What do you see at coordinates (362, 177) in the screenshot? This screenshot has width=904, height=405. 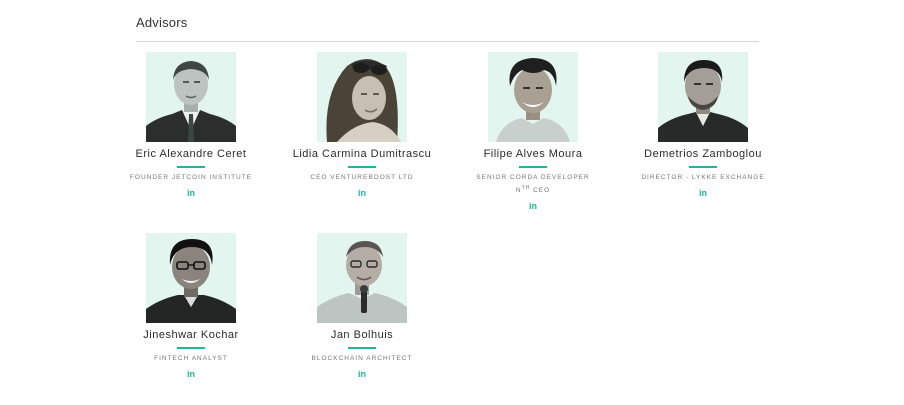 I see `advisor-role: CEO VENTUREBOOST LTD` at bounding box center [362, 177].